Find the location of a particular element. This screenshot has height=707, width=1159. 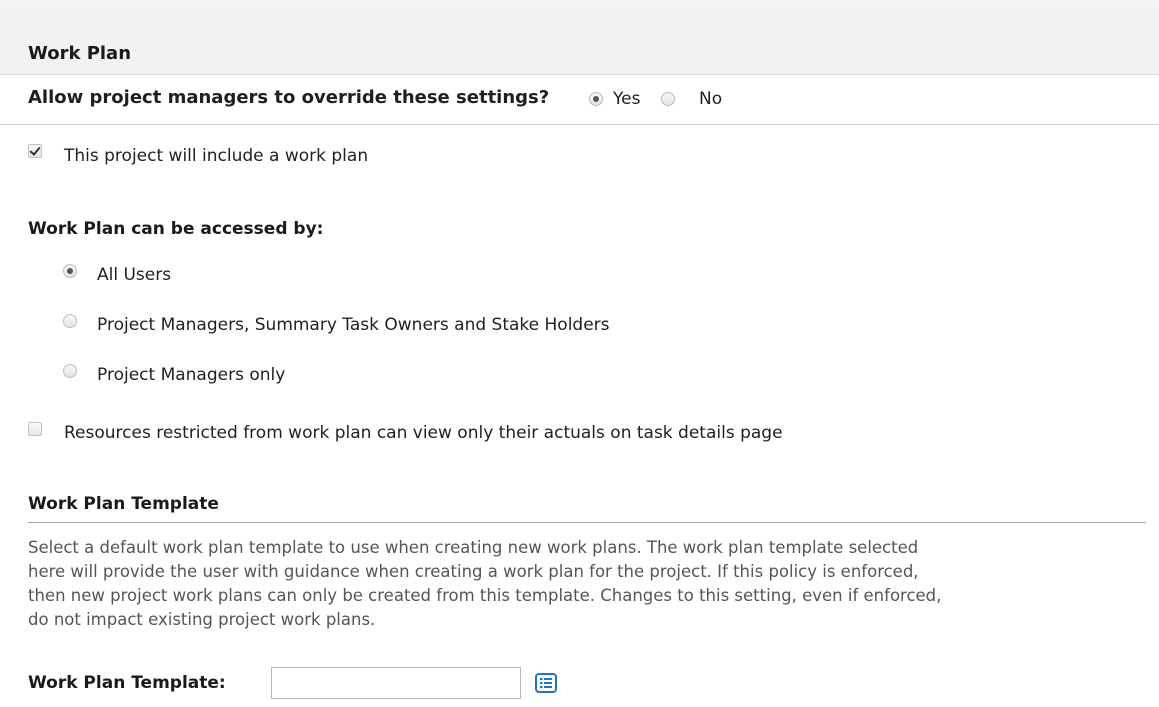

override-no-label: No is located at coordinates (710, 99).